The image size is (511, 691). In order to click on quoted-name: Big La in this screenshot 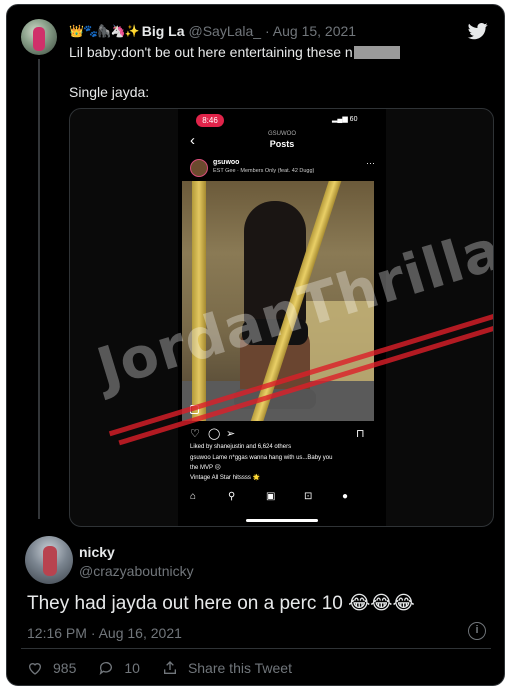, I will do `click(163, 31)`.